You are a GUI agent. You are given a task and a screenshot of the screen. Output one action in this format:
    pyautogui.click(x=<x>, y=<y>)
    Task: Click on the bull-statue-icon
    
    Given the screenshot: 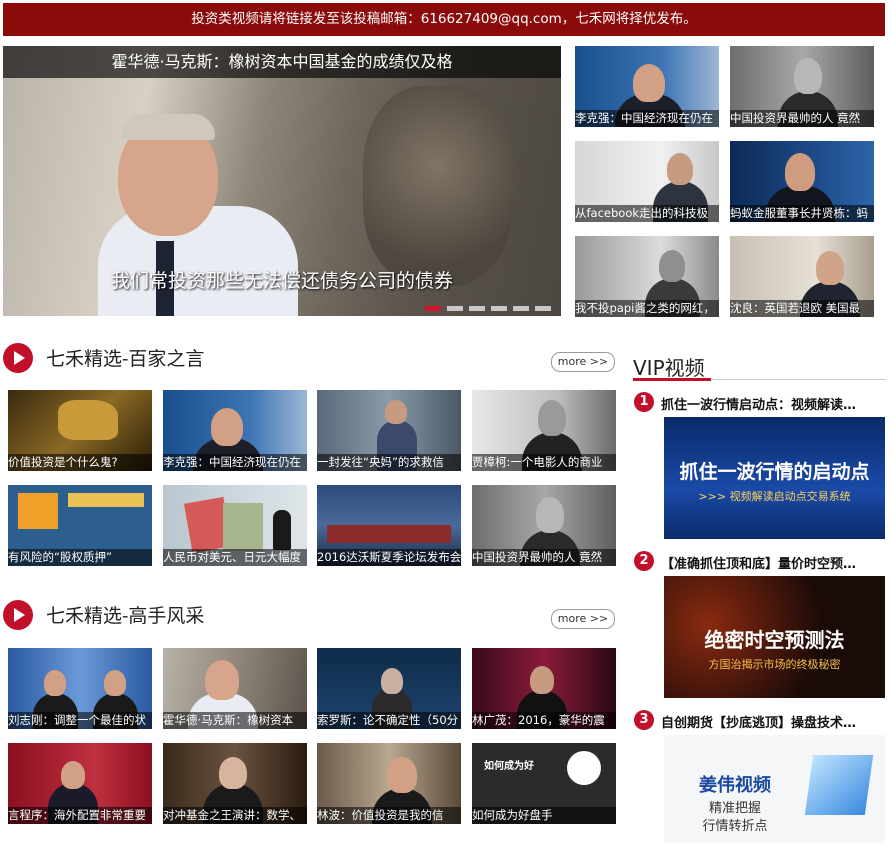 What is the action you would take?
    pyautogui.click(x=88, y=420)
    